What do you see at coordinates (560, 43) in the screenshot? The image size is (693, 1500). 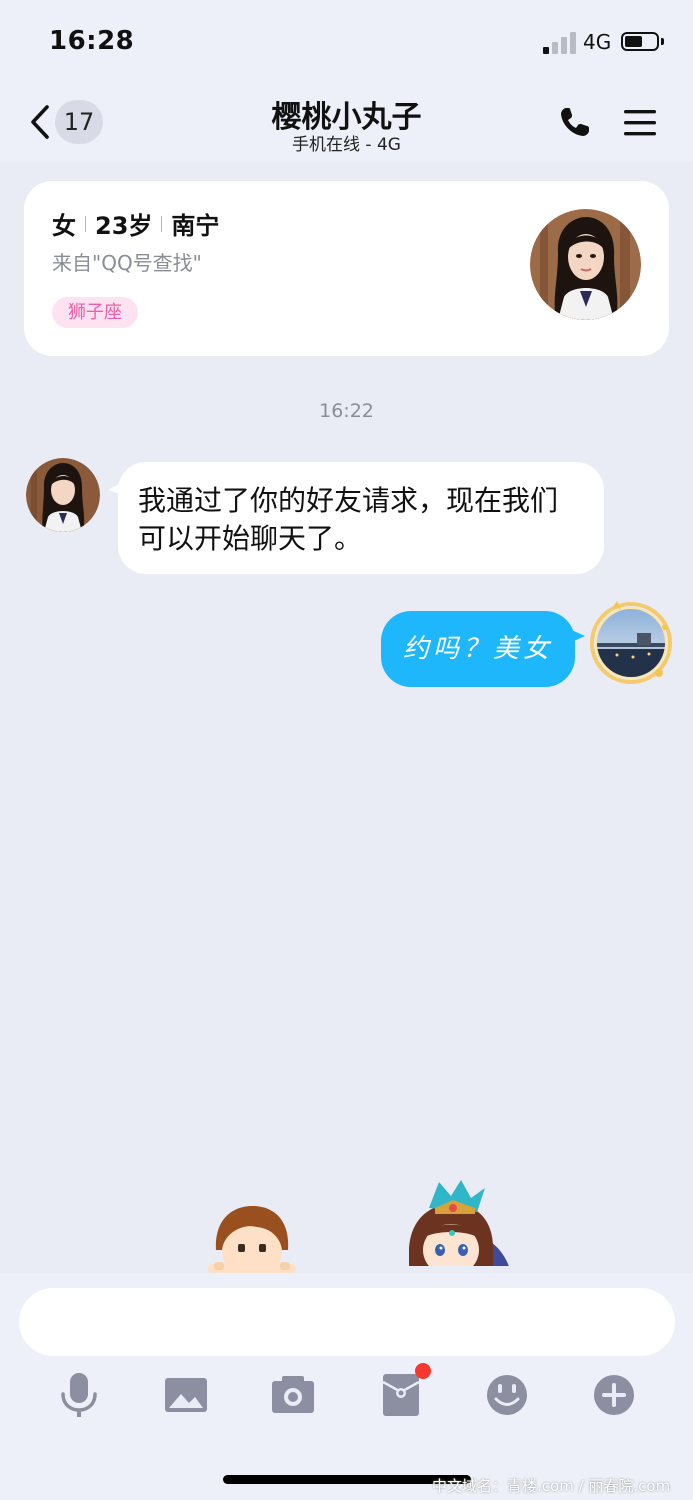 I see `signal-strength-icon` at bounding box center [560, 43].